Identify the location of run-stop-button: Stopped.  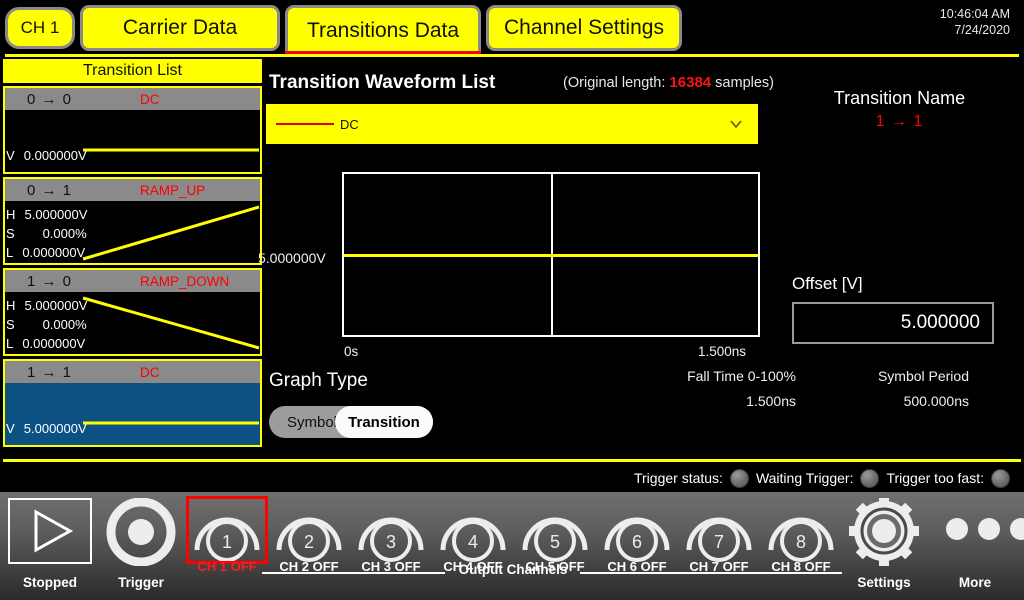
(50, 548).